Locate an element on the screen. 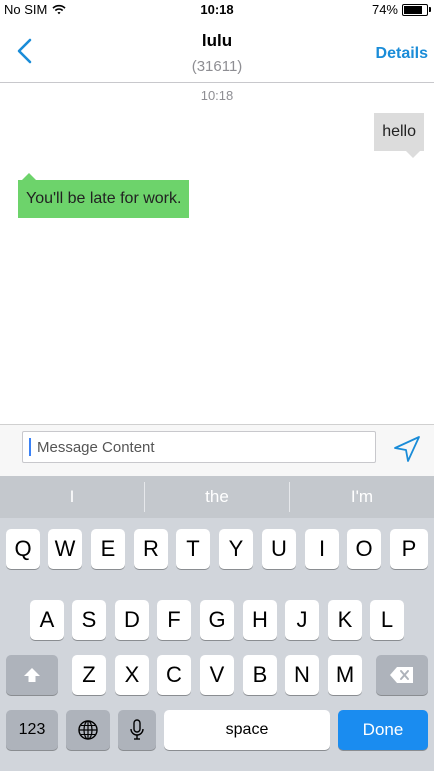  key-h: H is located at coordinates (260, 620).